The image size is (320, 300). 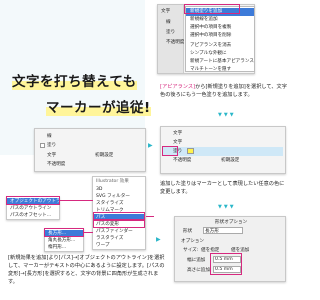 I want to click on effect-item-pathfinder: パスファインダー, so click(x=119, y=231).